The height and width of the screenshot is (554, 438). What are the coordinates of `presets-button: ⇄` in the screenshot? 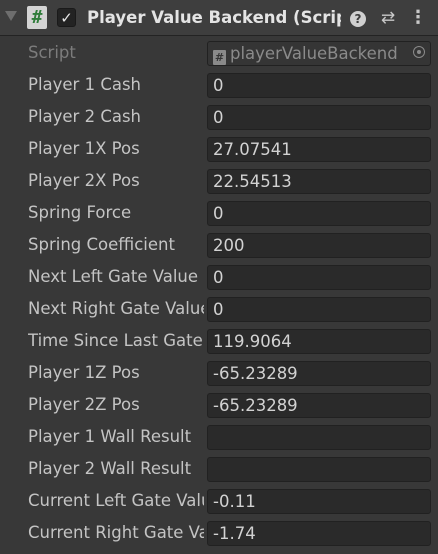 It's located at (388, 18).